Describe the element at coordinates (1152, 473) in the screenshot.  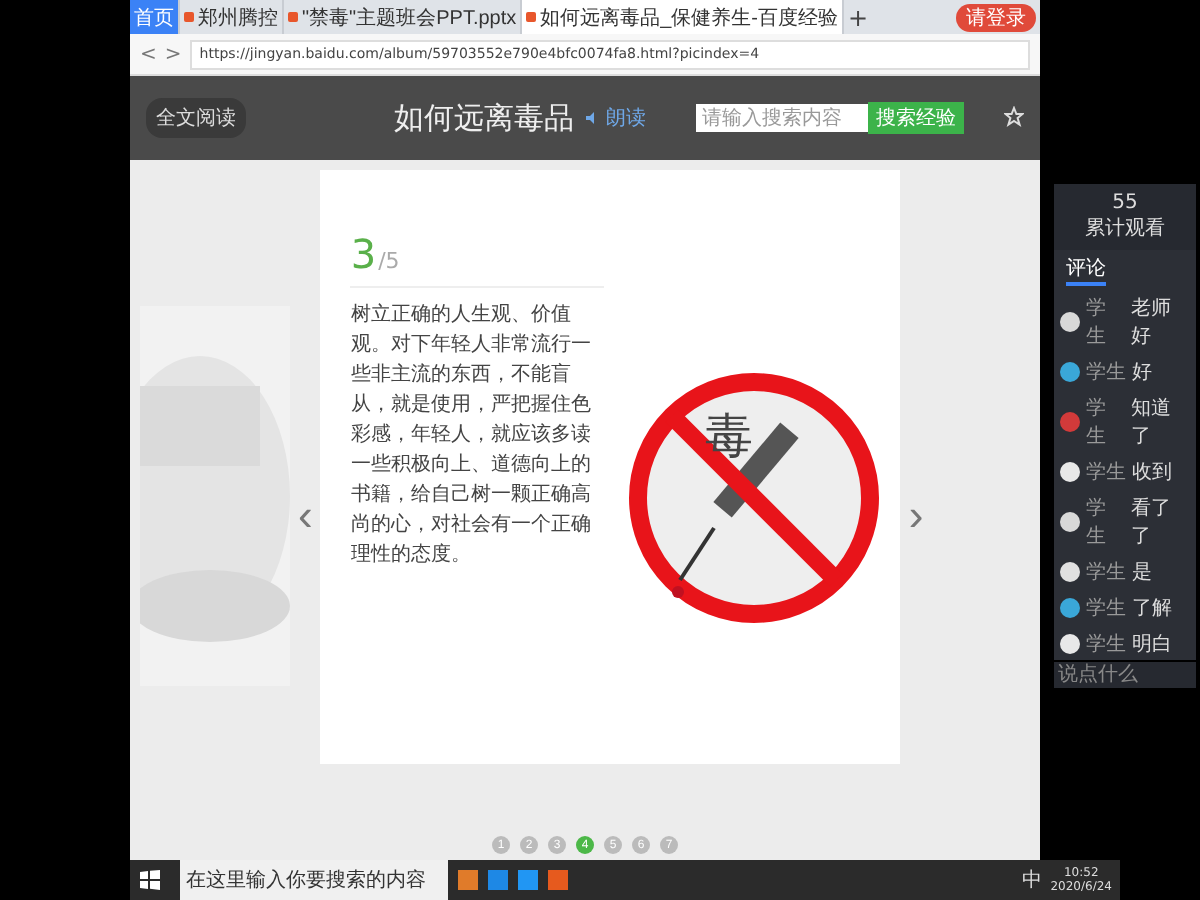
I see `chat-message: 收到` at that location.